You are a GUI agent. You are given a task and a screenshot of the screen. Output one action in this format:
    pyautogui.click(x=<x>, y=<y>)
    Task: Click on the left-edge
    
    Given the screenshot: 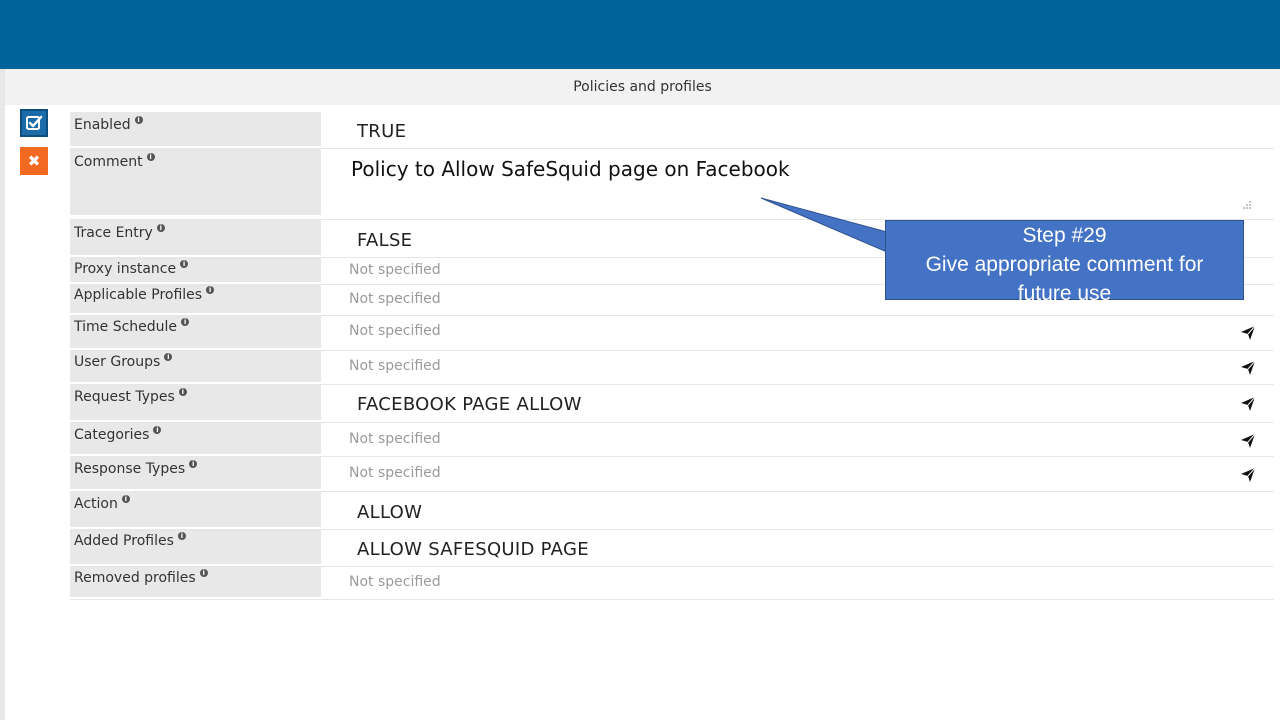 What is the action you would take?
    pyautogui.click(x=2, y=394)
    